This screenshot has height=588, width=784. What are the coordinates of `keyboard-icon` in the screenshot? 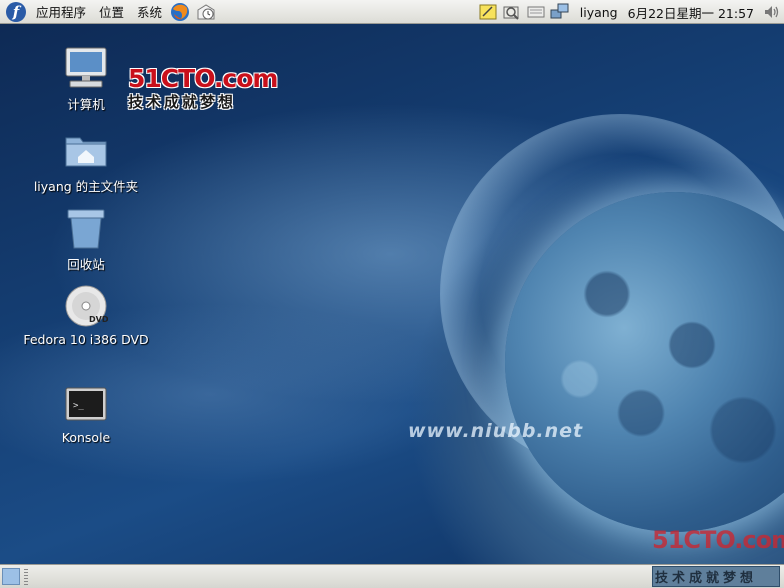 It's located at (536, 12).